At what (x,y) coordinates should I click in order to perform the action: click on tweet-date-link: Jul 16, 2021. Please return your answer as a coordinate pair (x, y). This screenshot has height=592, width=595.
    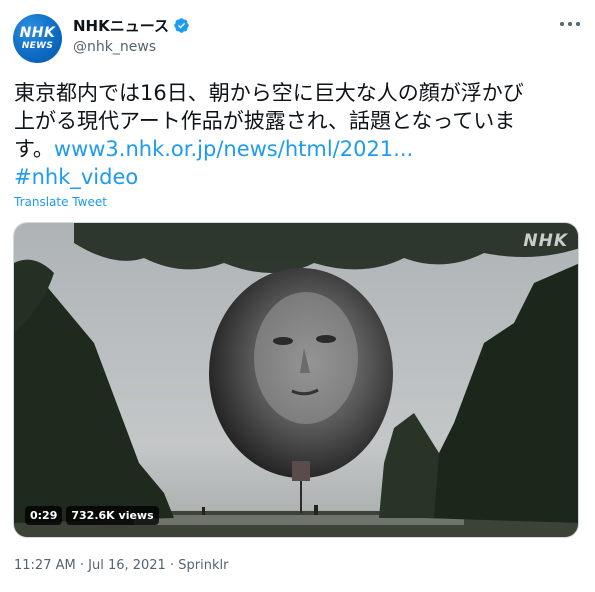
    Looking at the image, I should click on (127, 565).